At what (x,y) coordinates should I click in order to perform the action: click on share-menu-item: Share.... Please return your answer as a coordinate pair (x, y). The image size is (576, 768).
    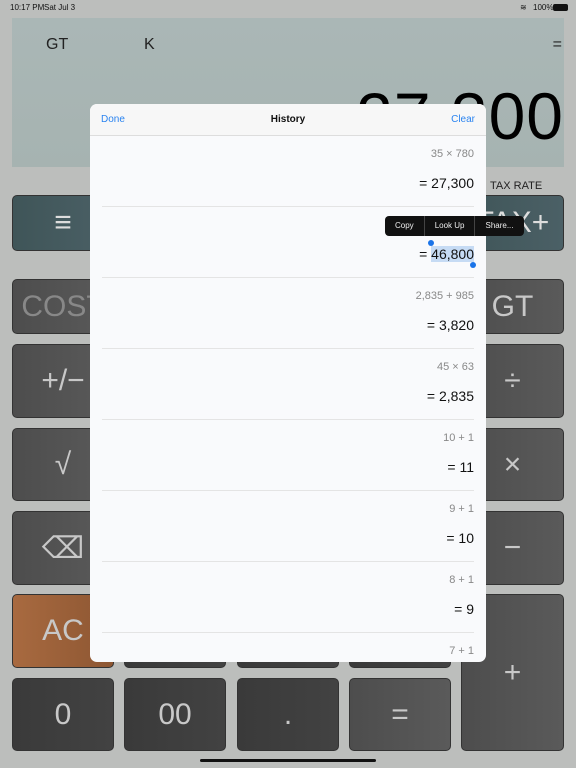
    Looking at the image, I should click on (499, 226).